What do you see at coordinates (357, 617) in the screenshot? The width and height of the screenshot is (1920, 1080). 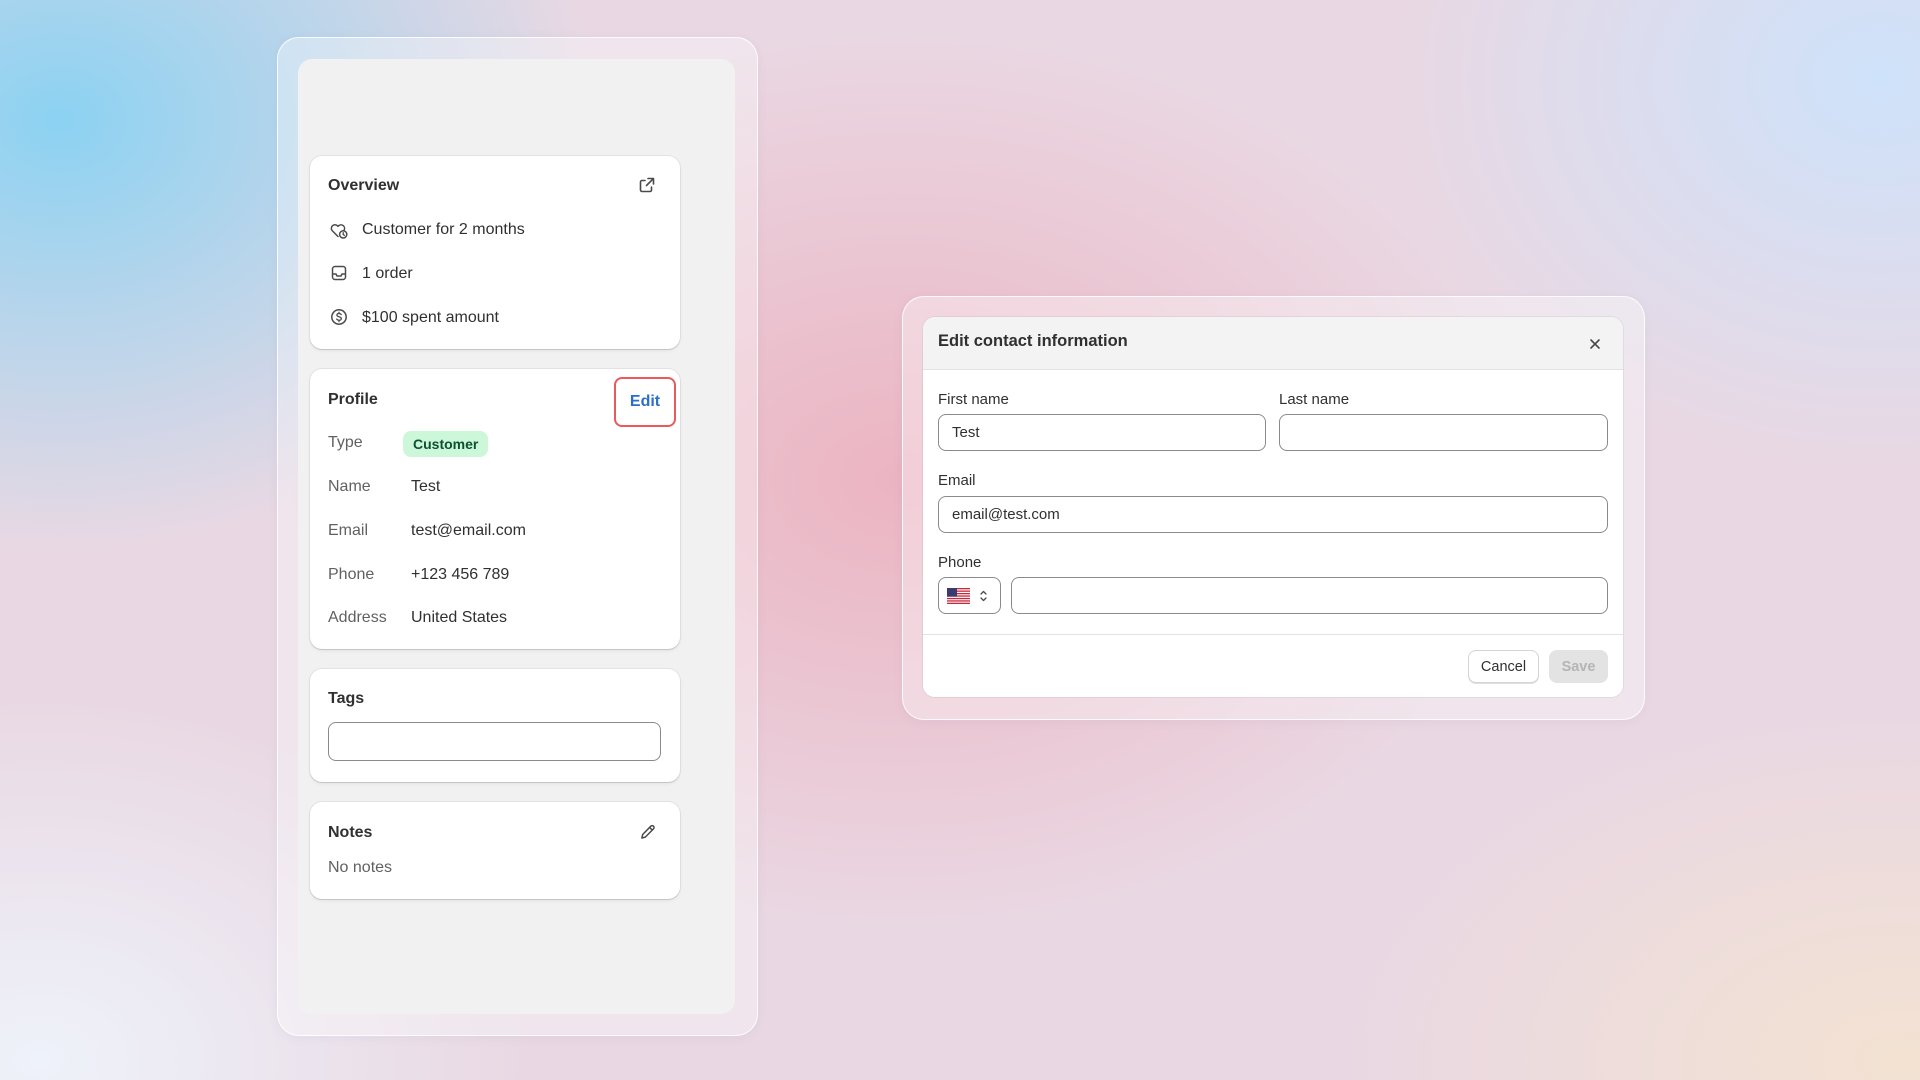 I see `profile-address-label: Address` at bounding box center [357, 617].